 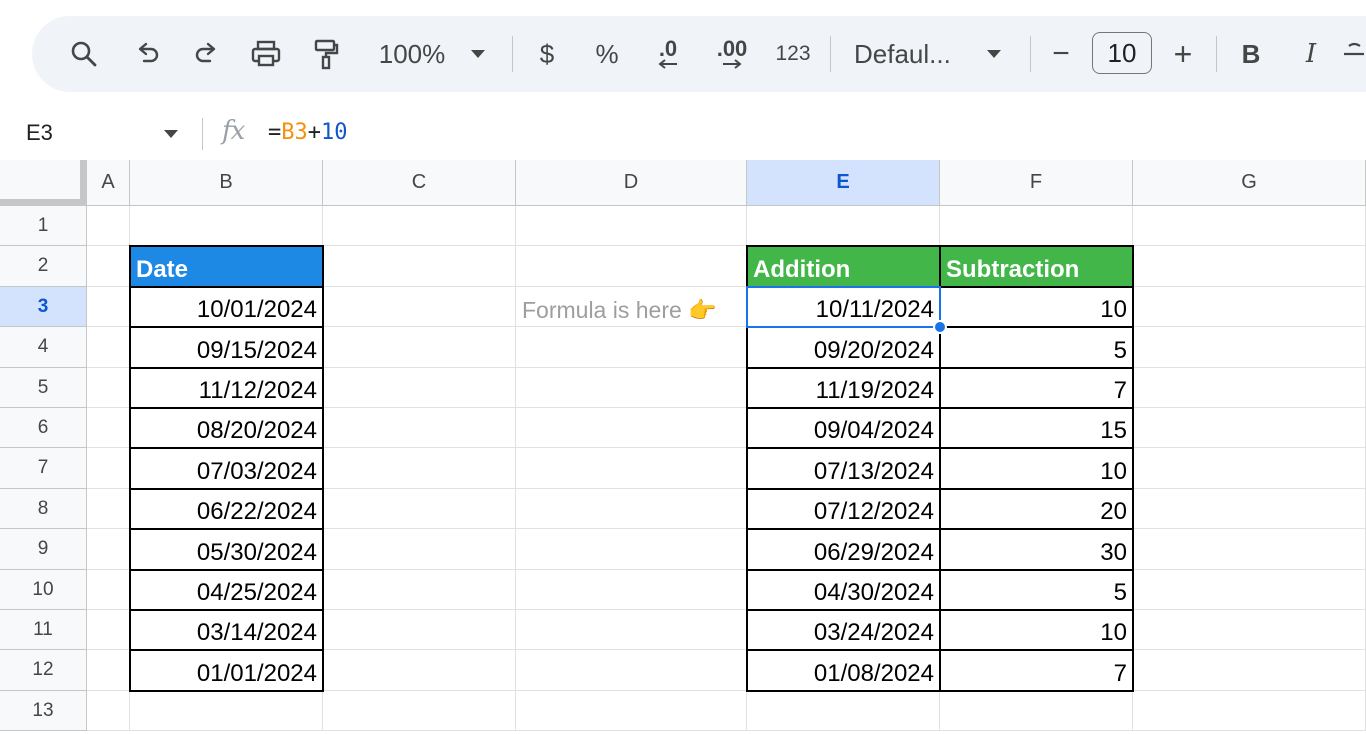 What do you see at coordinates (419, 590) in the screenshot?
I see `cell-c10` at bounding box center [419, 590].